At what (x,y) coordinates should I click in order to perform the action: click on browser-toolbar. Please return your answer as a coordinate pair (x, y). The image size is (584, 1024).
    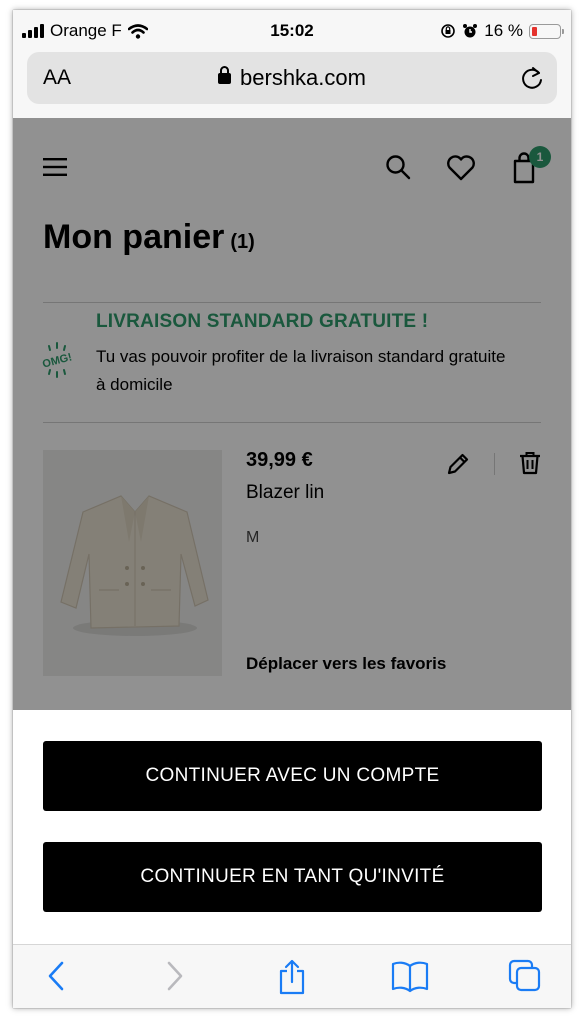
    Looking at the image, I should click on (292, 976).